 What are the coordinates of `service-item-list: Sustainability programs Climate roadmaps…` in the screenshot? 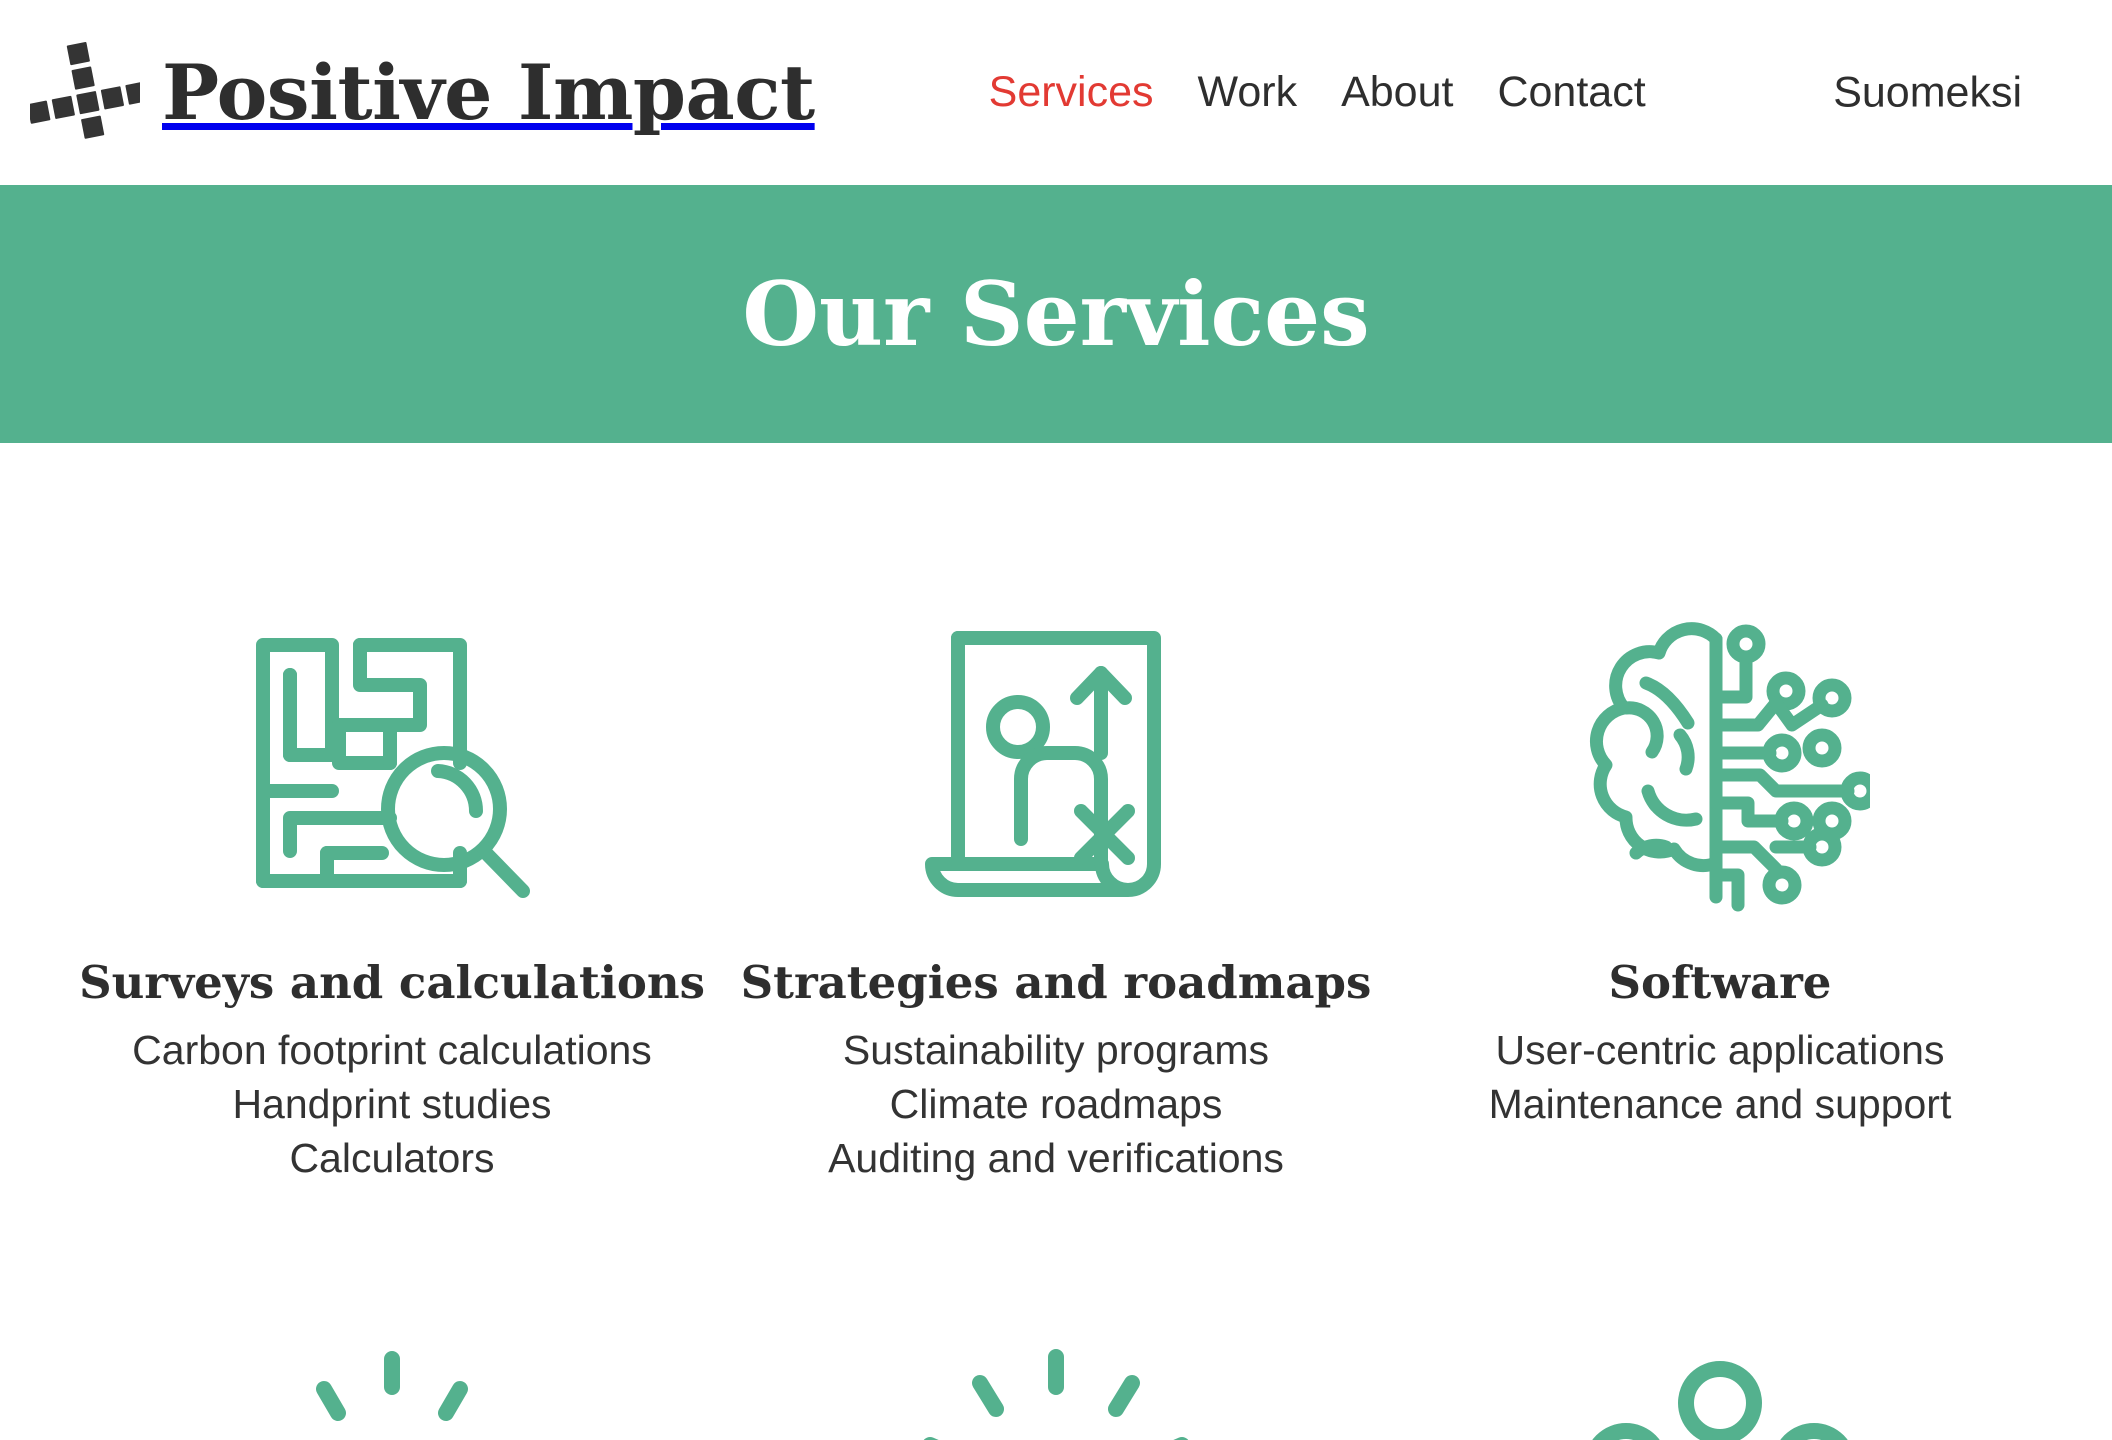 It's located at (1056, 1104).